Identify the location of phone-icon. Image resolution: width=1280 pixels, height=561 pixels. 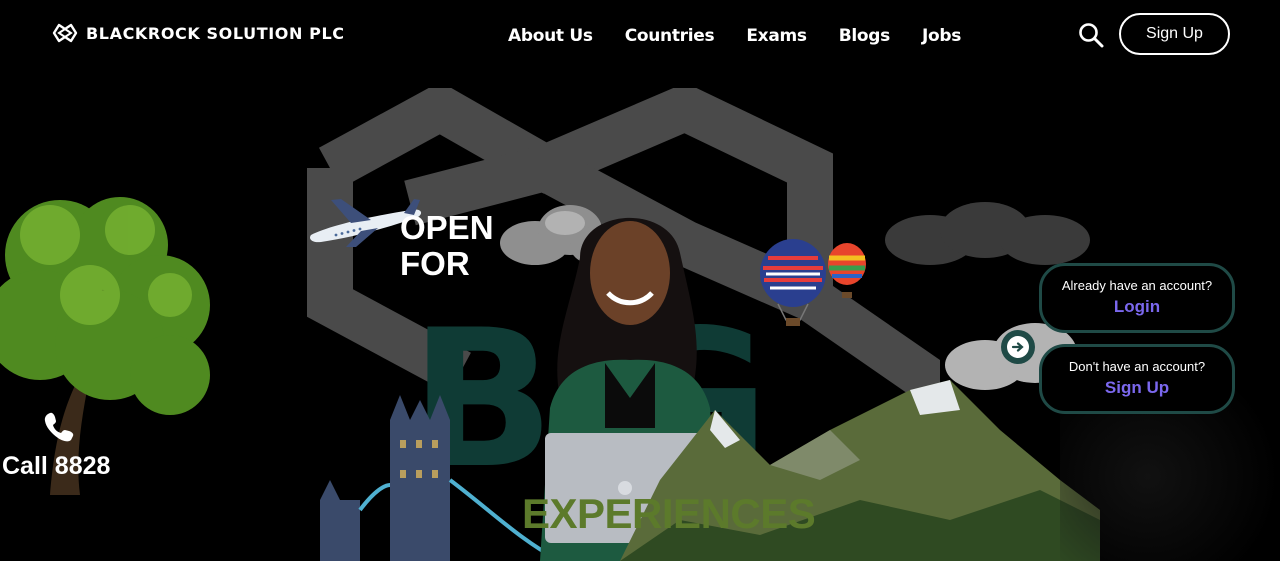
(59, 427).